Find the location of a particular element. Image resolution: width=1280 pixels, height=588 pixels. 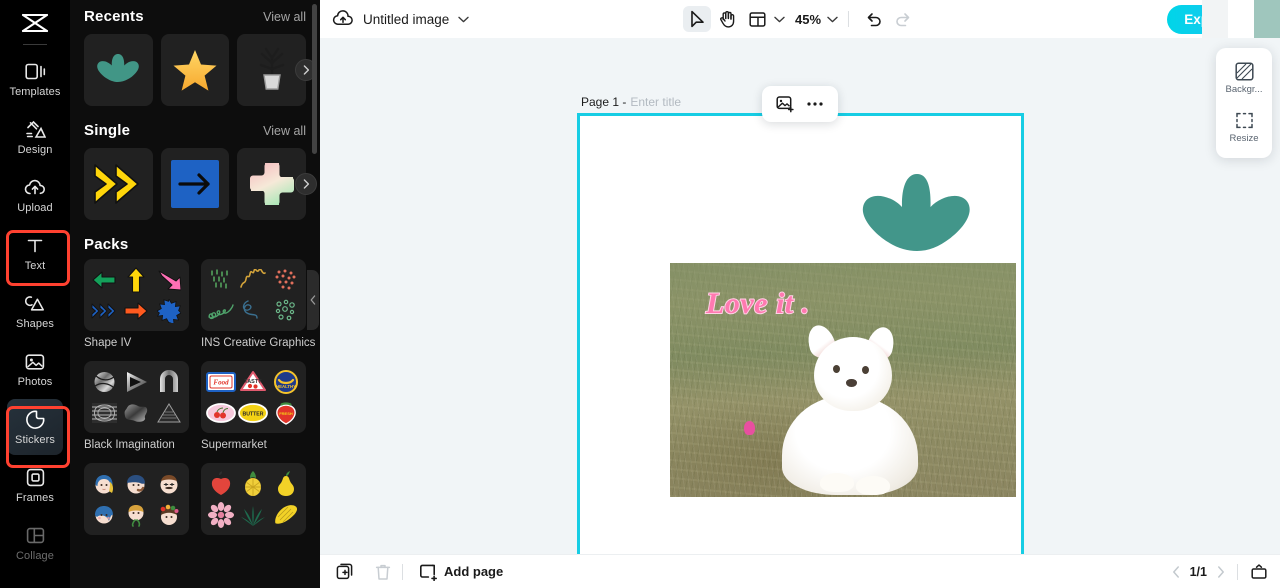

pink-accent-element is located at coordinates (749, 428).